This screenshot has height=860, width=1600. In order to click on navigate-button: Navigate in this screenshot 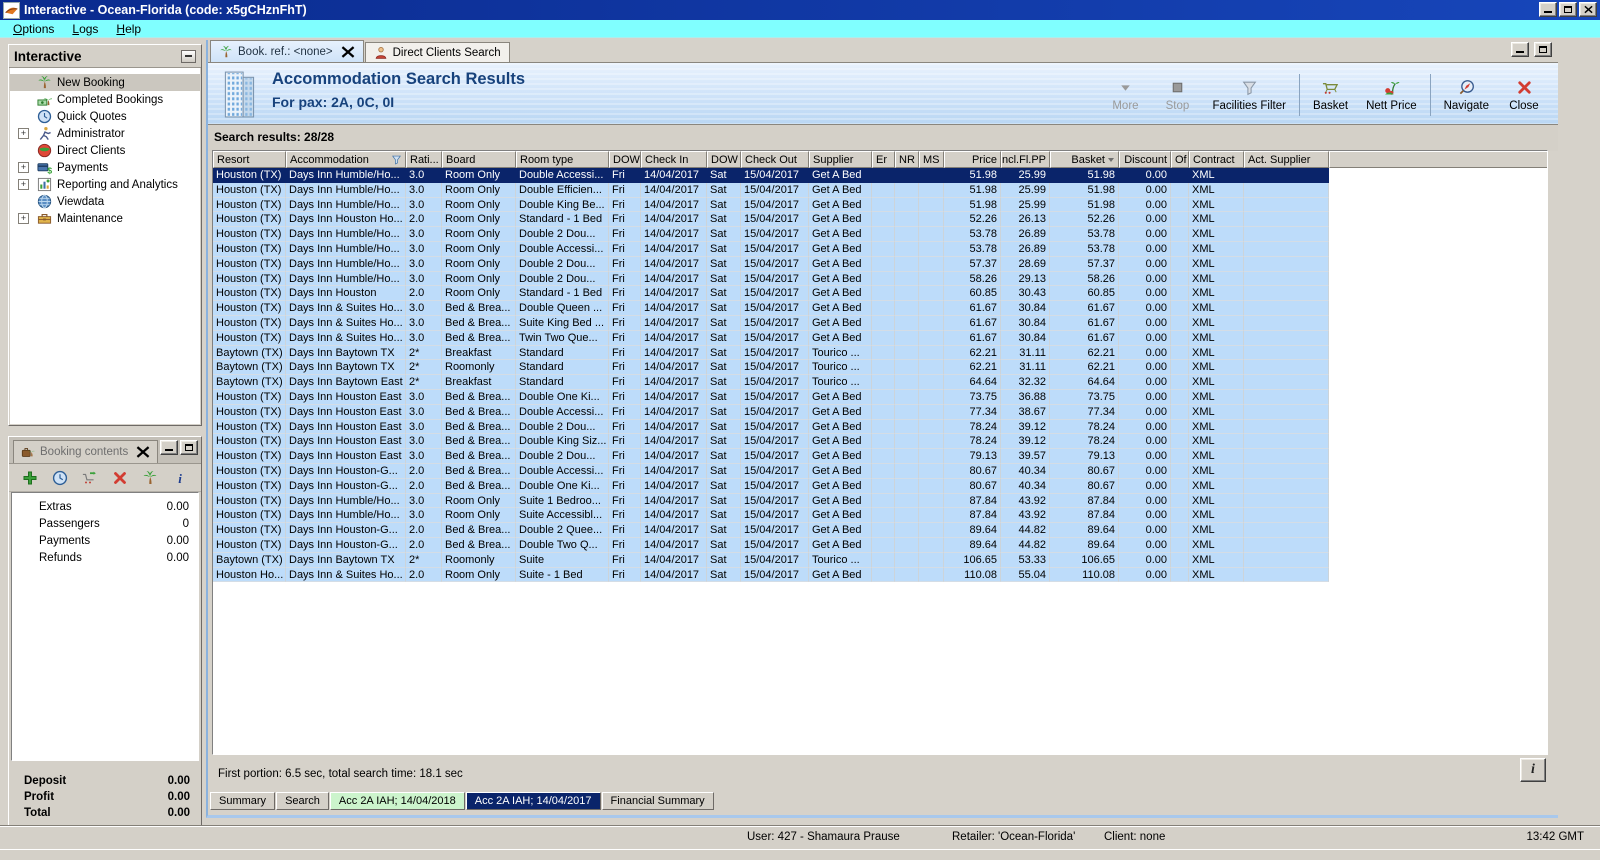, I will do `click(1466, 95)`.